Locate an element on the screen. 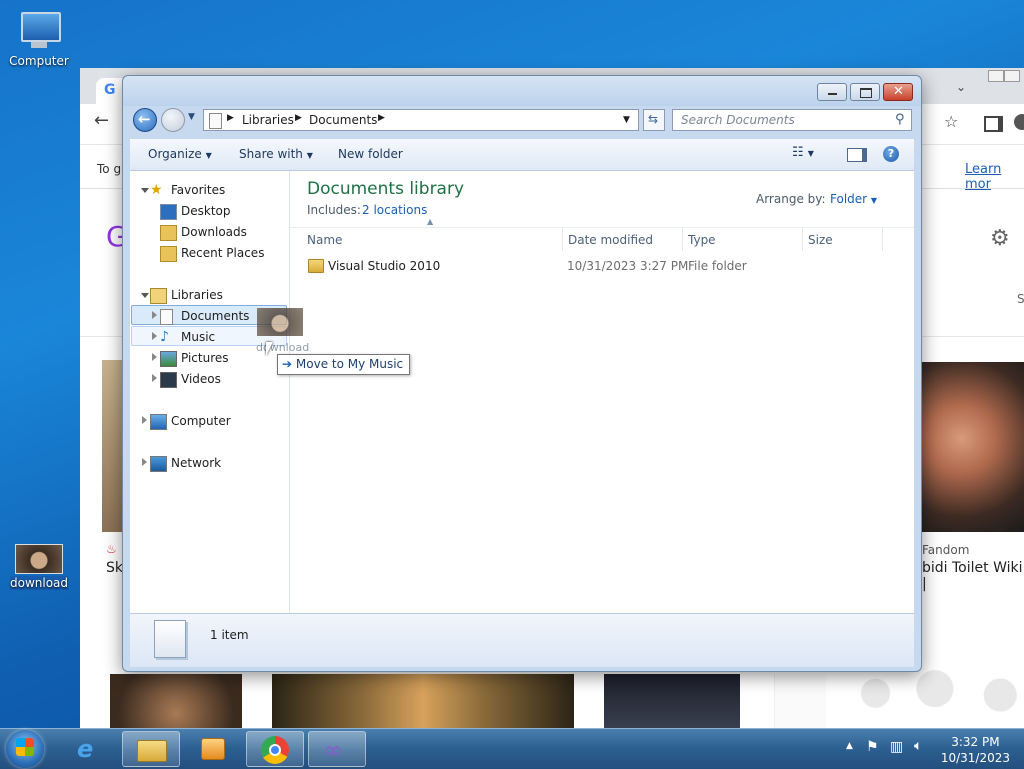  help-icon: ? is located at coordinates (891, 154).